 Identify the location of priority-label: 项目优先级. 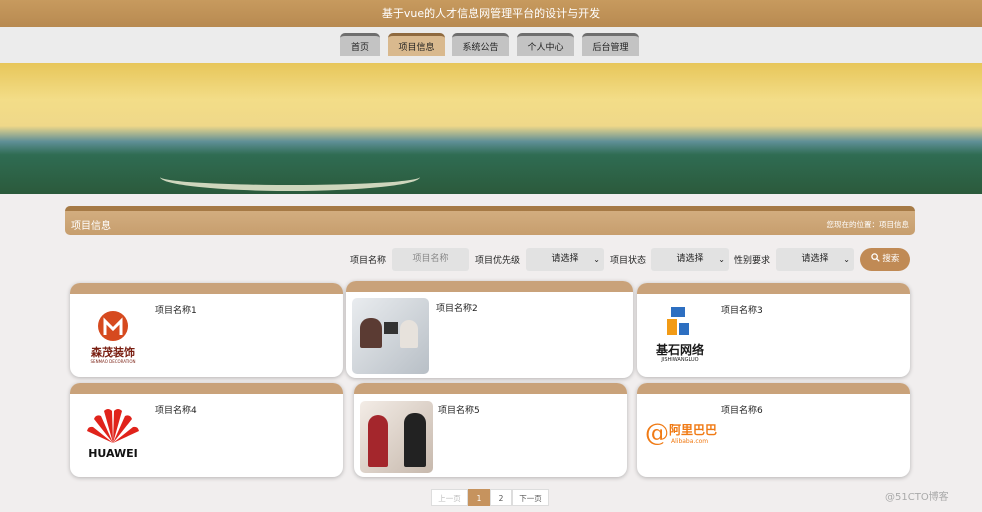
(498, 261).